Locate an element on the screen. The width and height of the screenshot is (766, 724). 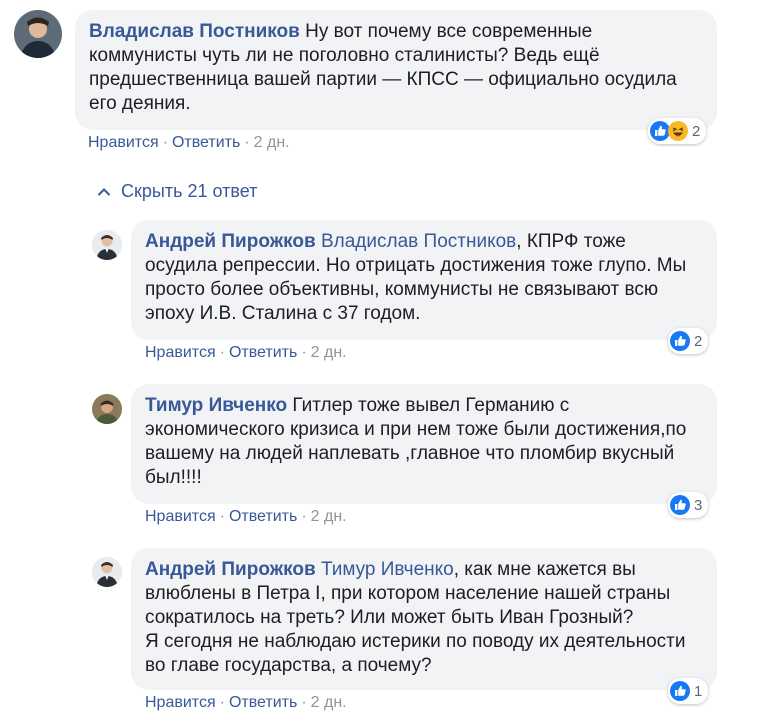
haha-icon is located at coordinates (678, 131).